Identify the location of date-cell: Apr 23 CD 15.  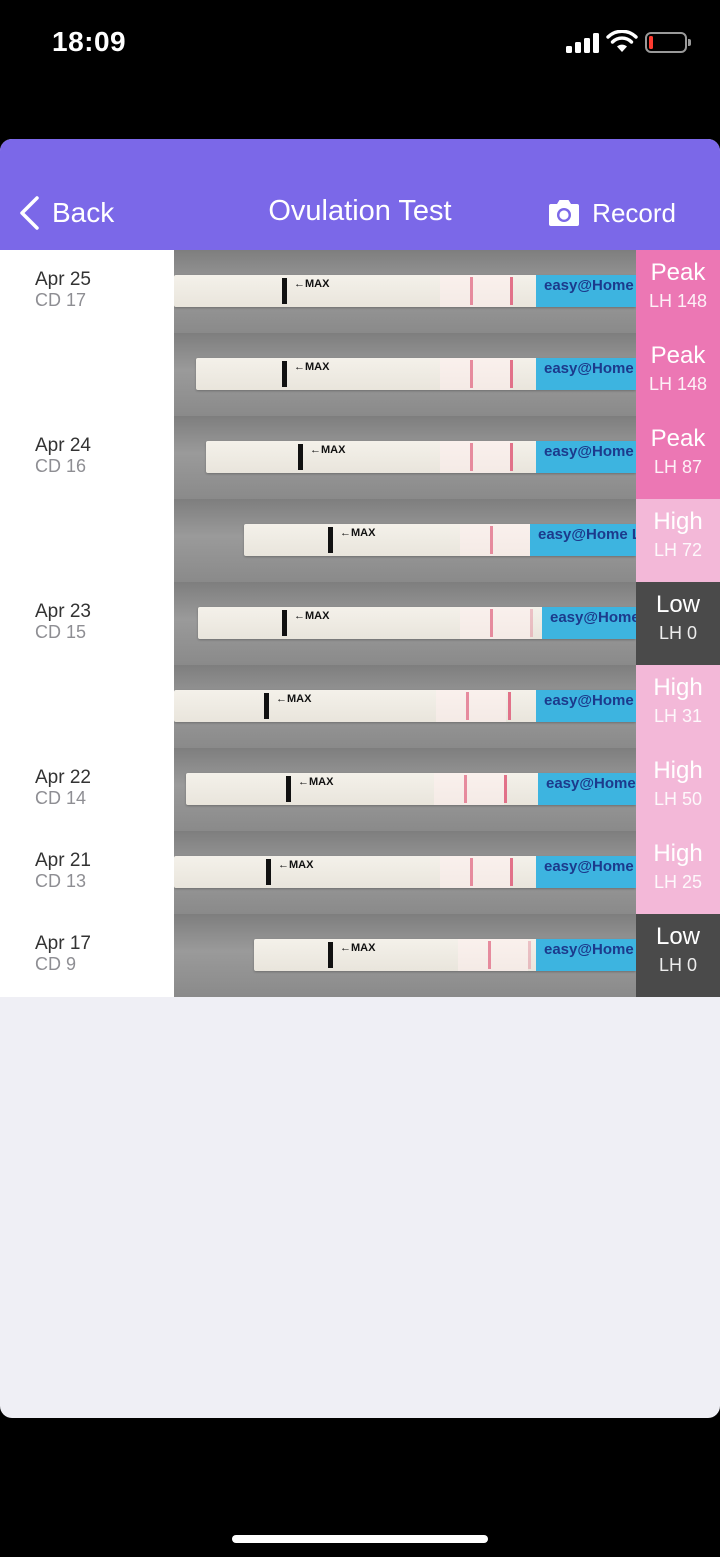
(87, 623).